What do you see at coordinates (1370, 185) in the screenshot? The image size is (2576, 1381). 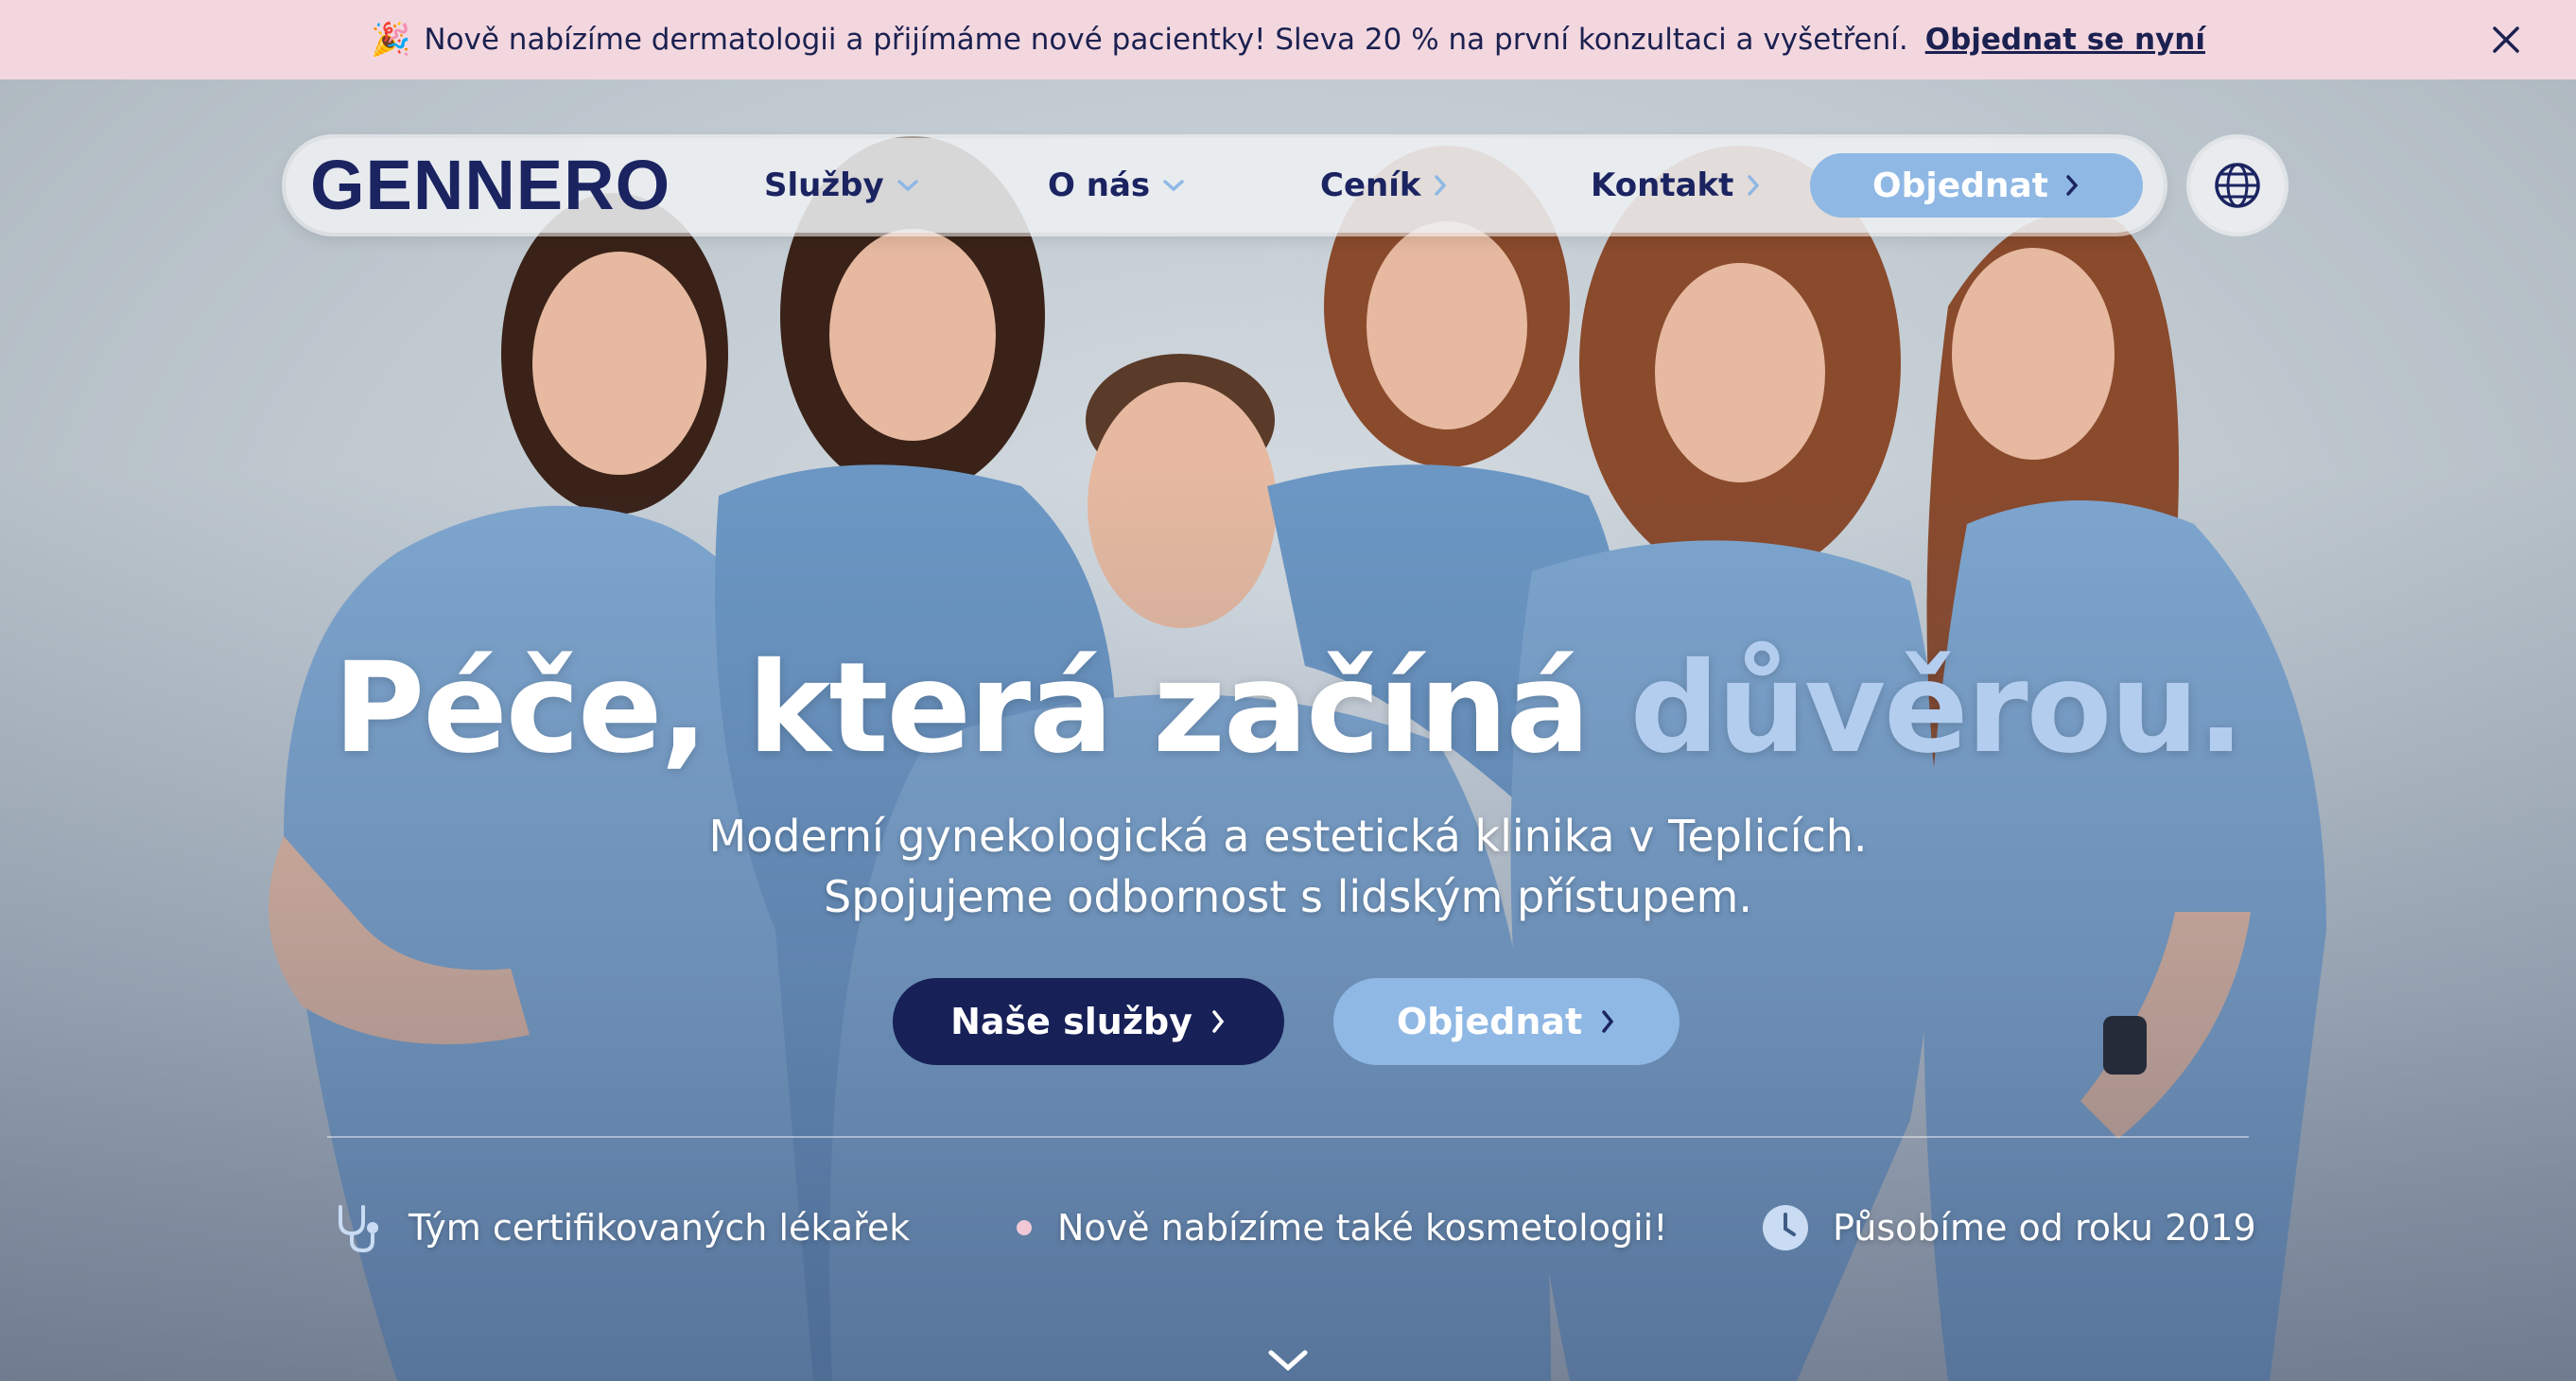 I see `nav-item-label: Ceník` at bounding box center [1370, 185].